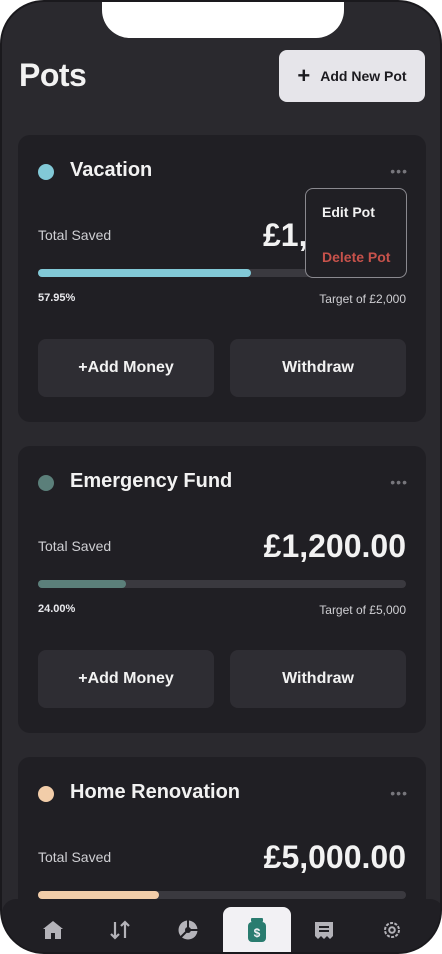 The image size is (442, 954). What do you see at coordinates (155, 792) in the screenshot?
I see `pot-name: Home Renovation` at bounding box center [155, 792].